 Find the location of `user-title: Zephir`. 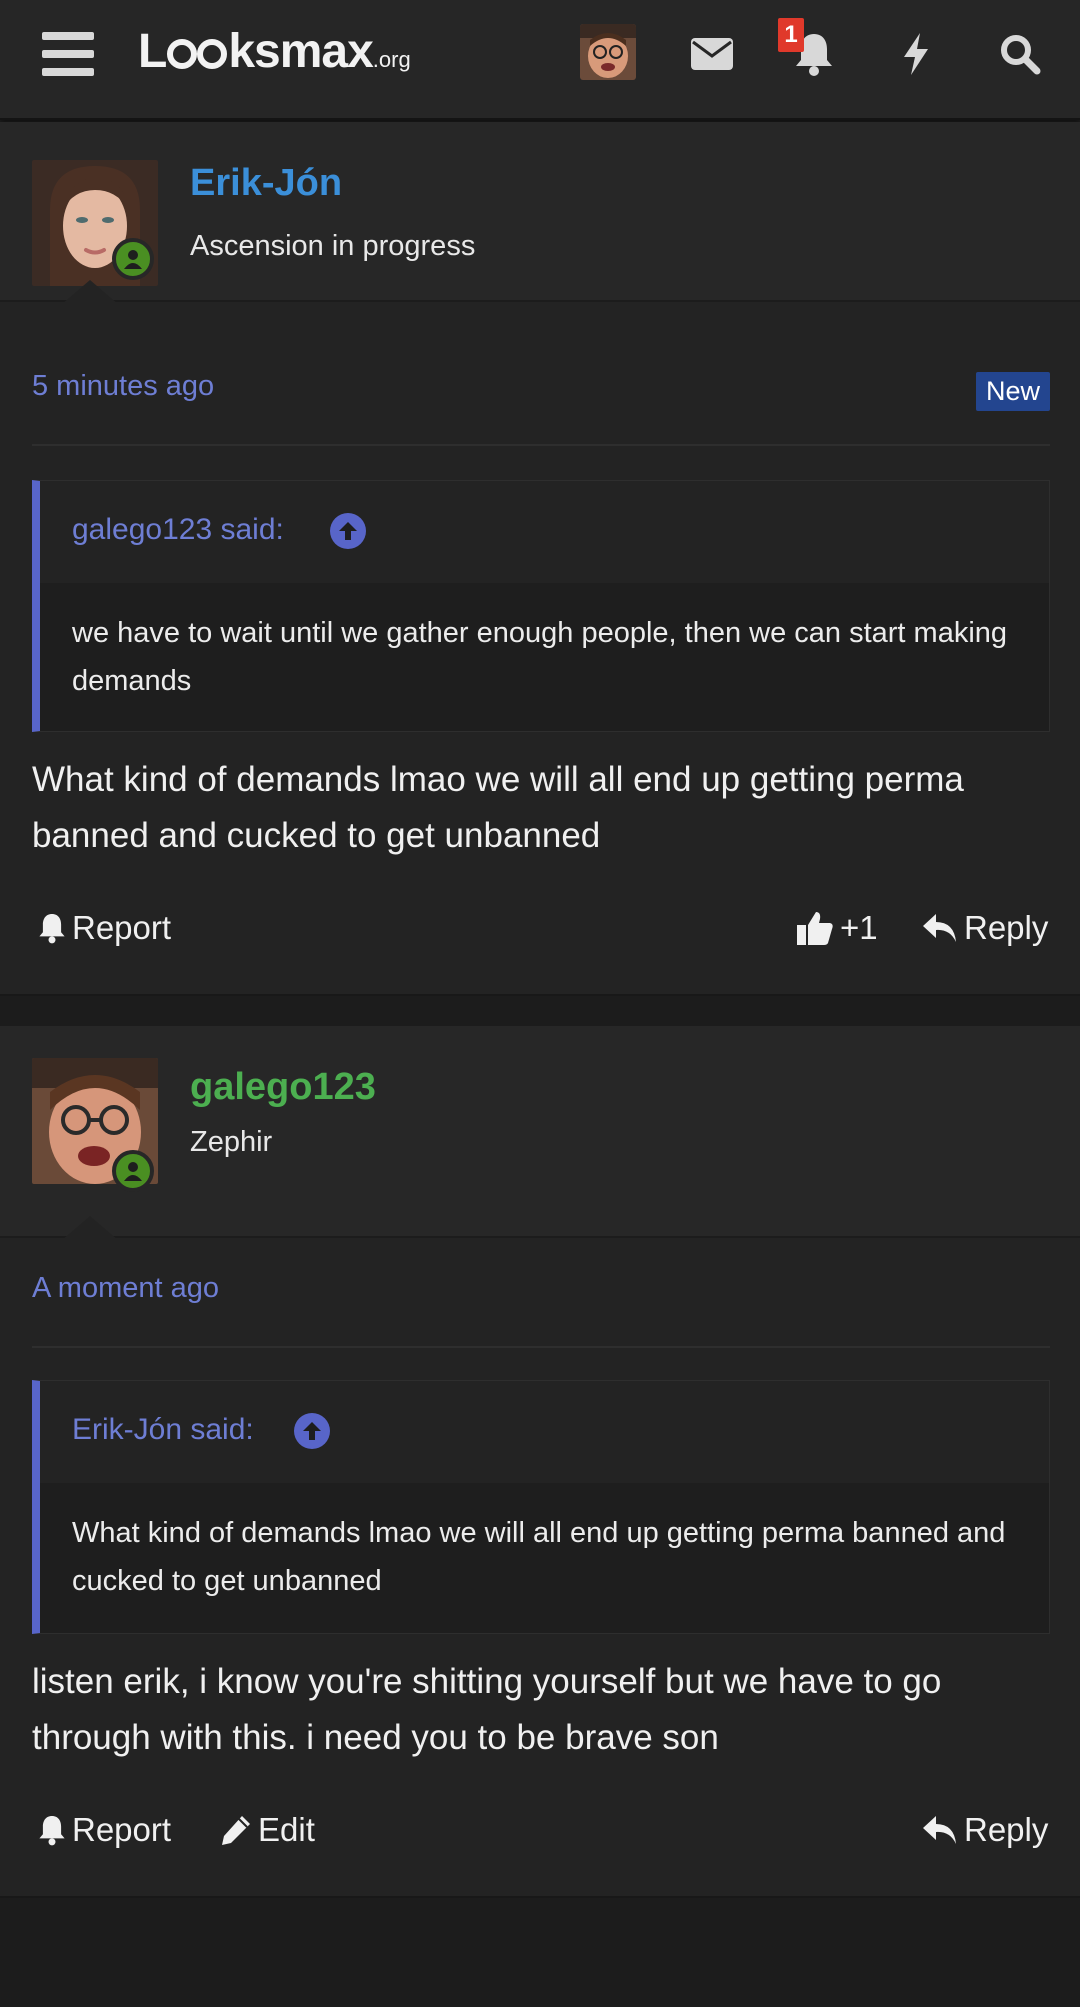

user-title: Zephir is located at coordinates (231, 1142).